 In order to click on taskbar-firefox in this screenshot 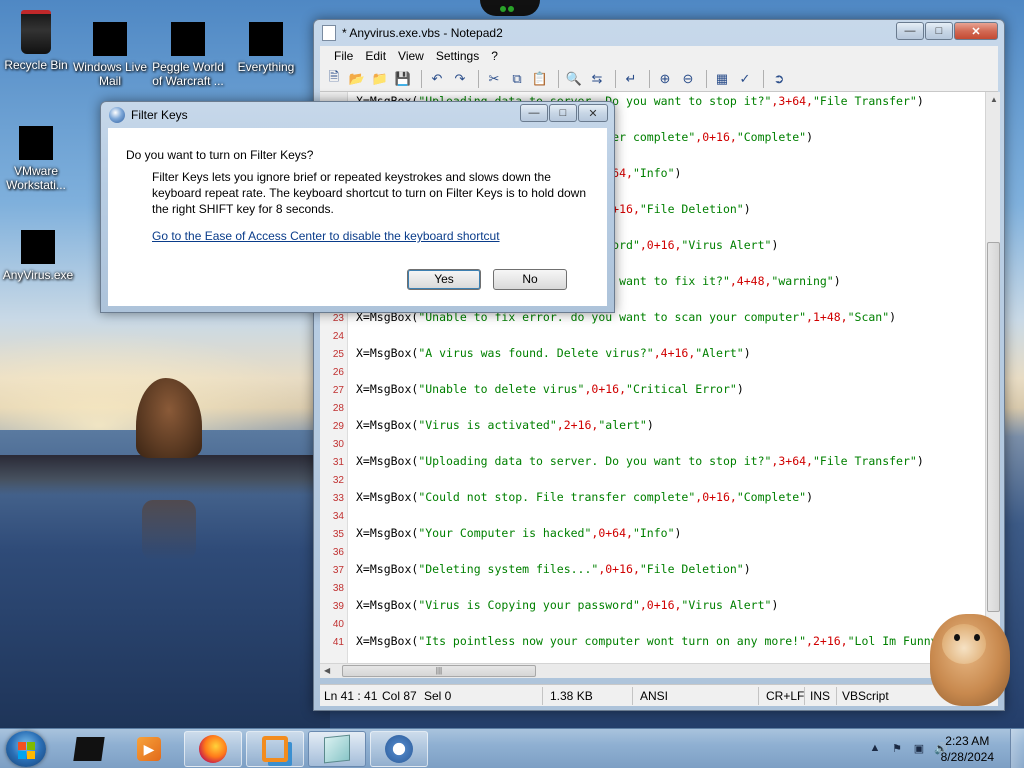, I will do `click(213, 749)`.